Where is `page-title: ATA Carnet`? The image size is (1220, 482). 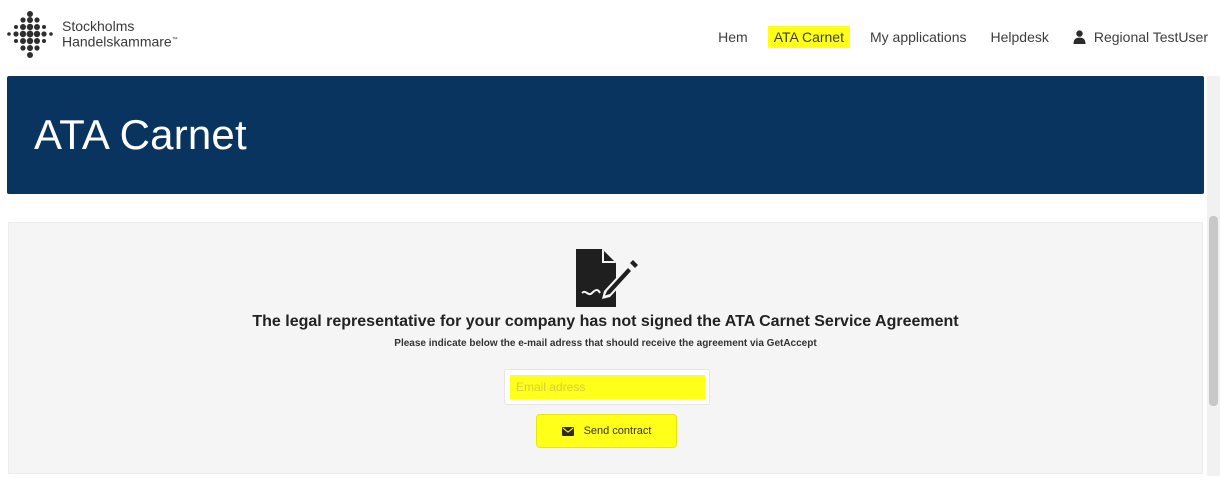 page-title: ATA Carnet is located at coordinates (140, 134).